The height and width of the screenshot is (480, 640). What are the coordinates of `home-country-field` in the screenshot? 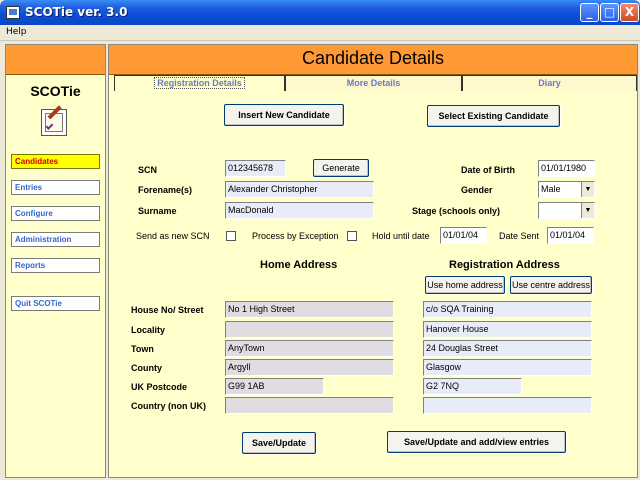 It's located at (309, 405).